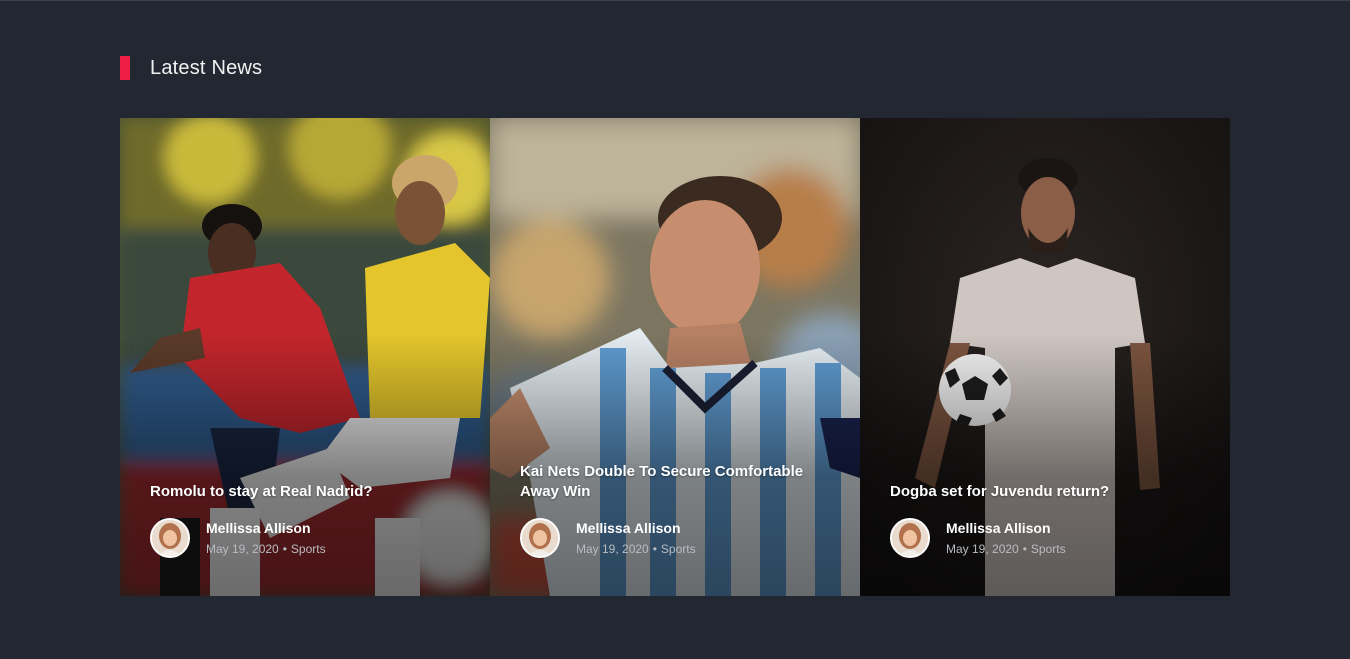 This screenshot has width=1350, height=659. What do you see at coordinates (305, 492) in the screenshot?
I see `card-title: Romolu to stay at Real Nadrid?` at bounding box center [305, 492].